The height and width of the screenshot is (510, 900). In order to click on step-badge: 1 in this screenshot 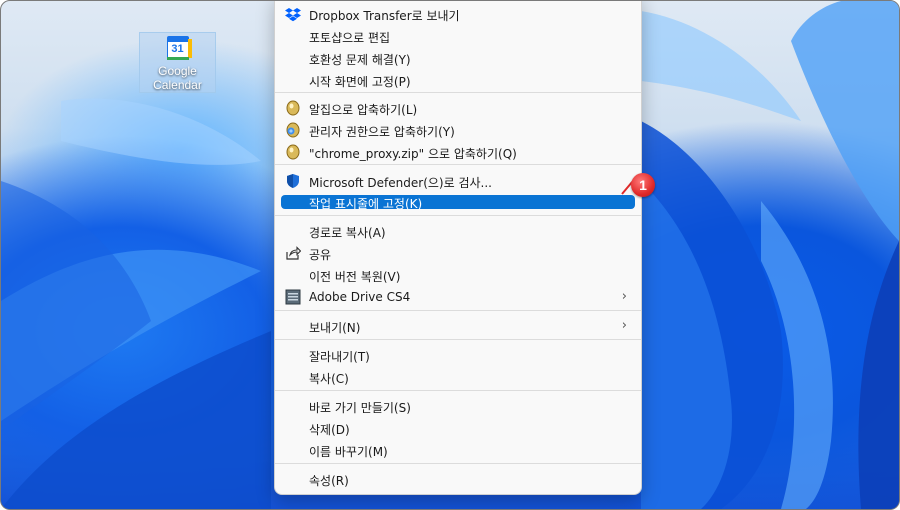, I will do `click(643, 185)`.